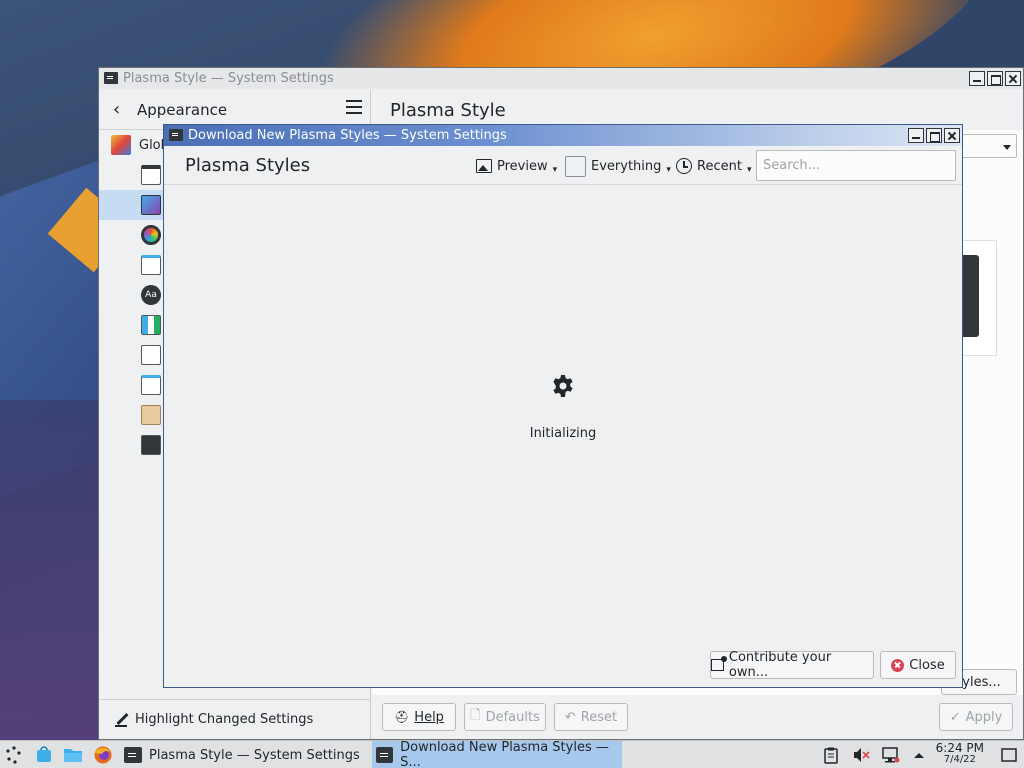  Describe the element at coordinates (959, 748) in the screenshot. I see `clock-time: 6:24 PM` at that location.